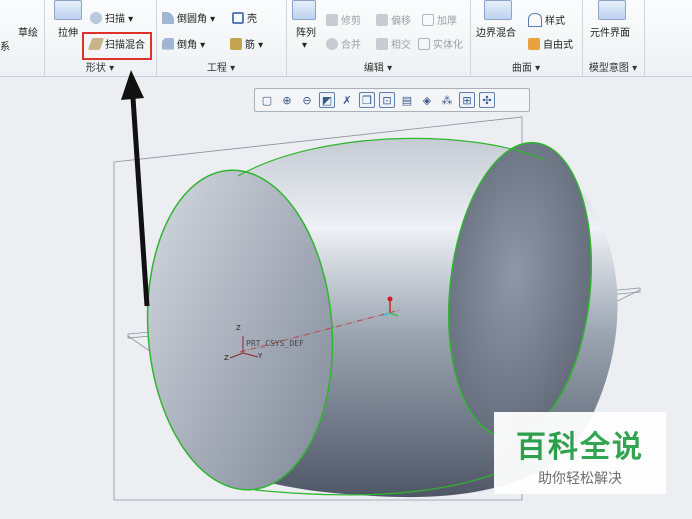 The image size is (692, 519). What do you see at coordinates (267, 100) in the screenshot?
I see `refit-icon: ▢` at bounding box center [267, 100].